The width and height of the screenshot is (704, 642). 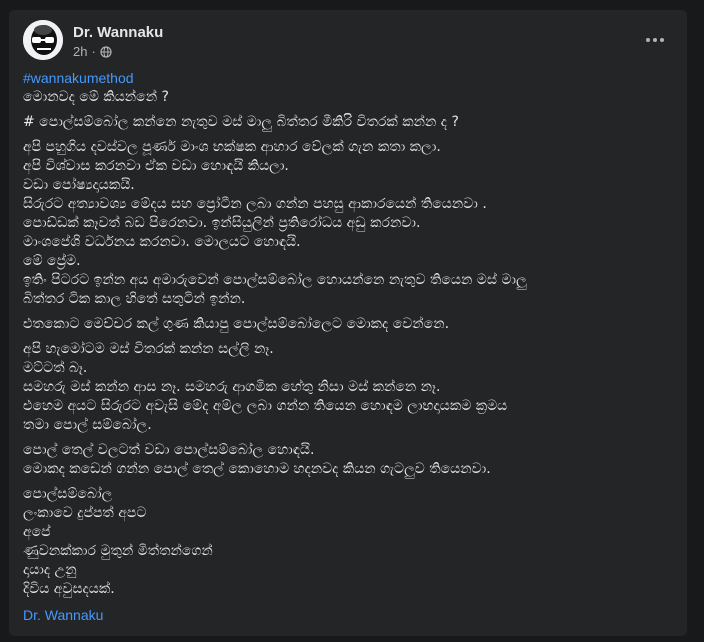 What do you see at coordinates (148, 349) in the screenshot?
I see `text-line: අපි හැමෝටම මස් විතරක් කන්න සල්ලි නෑ.` at bounding box center [148, 349].